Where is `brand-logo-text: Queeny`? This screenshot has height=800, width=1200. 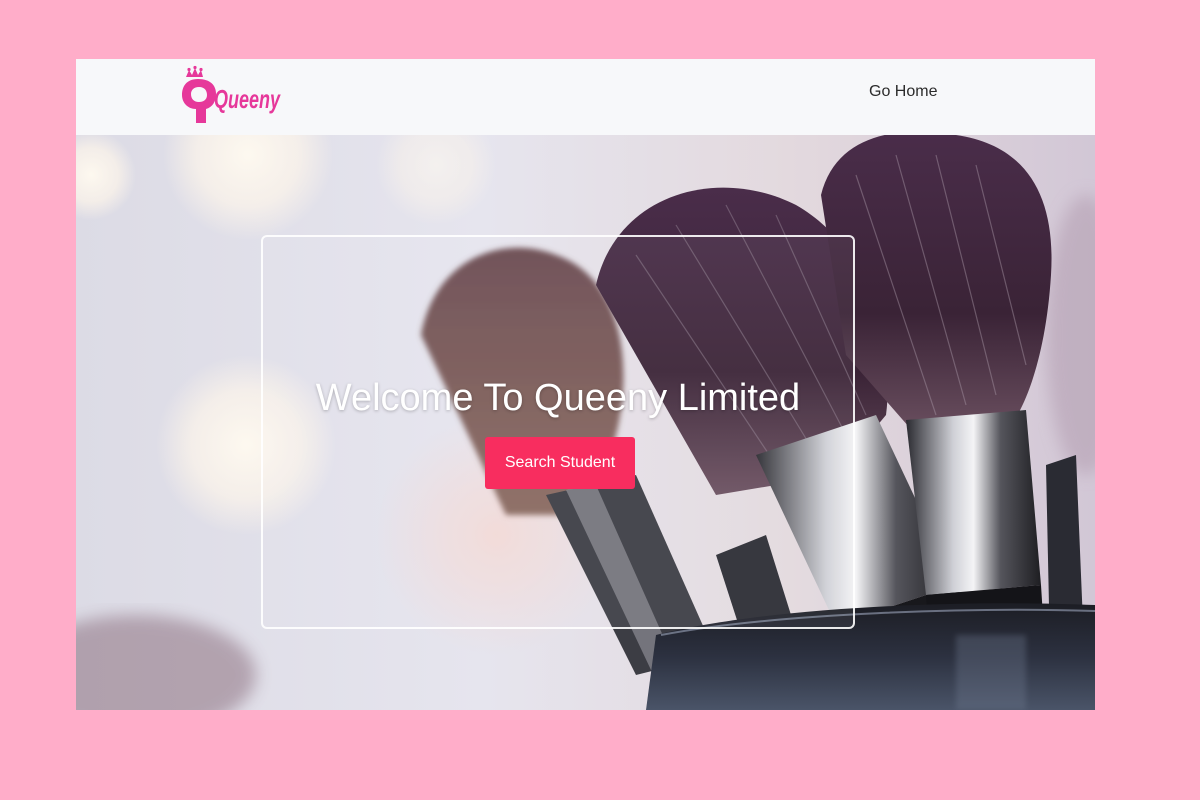 brand-logo-text: Queeny is located at coordinates (247, 99).